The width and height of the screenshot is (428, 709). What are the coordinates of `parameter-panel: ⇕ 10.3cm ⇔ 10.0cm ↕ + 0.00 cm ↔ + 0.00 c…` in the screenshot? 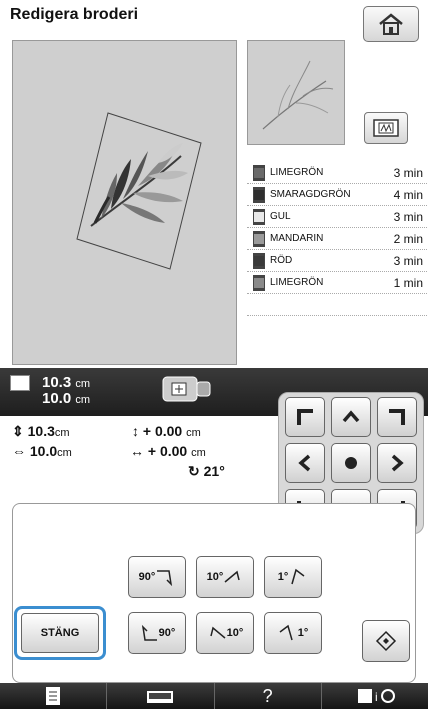 It's located at (145, 460).